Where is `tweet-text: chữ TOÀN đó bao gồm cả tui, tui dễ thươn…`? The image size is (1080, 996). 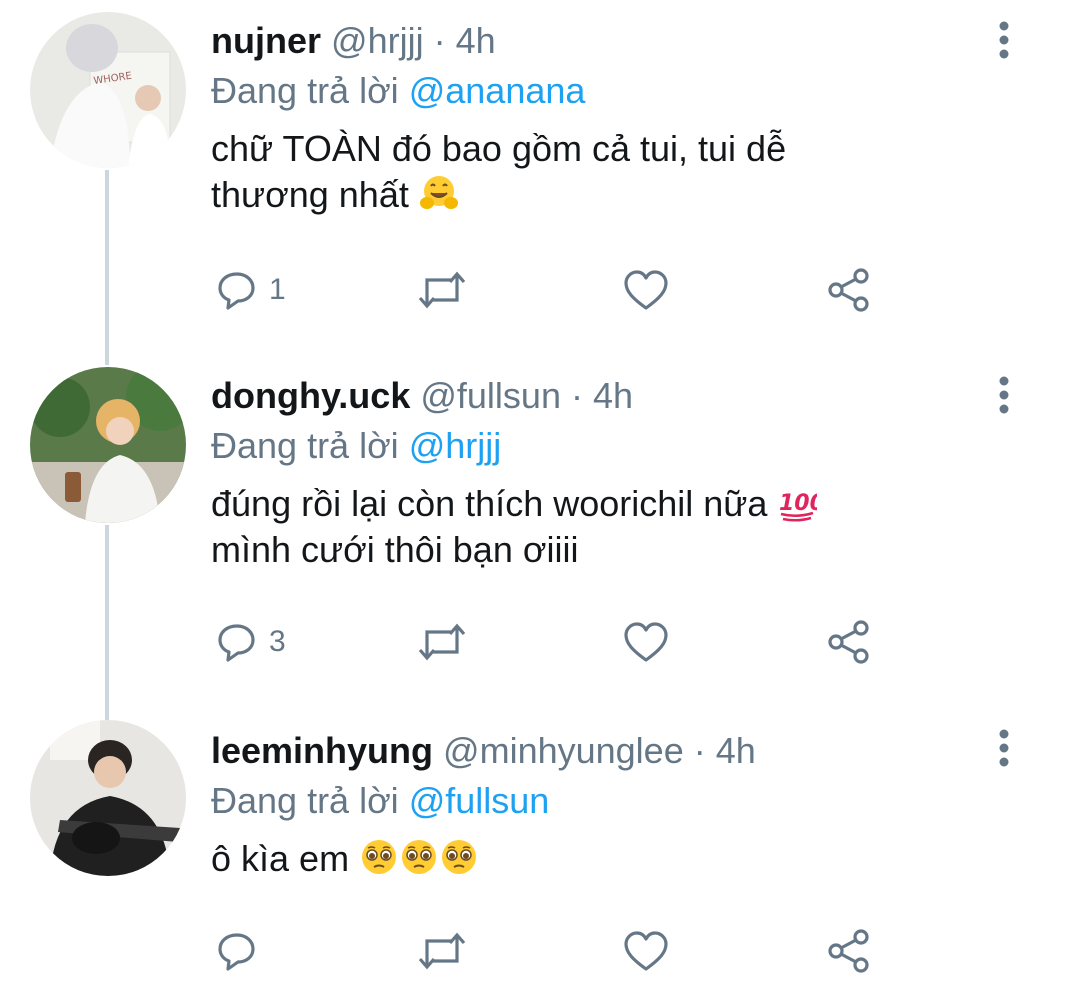 tweet-text: chữ TOÀN đó bao gồm cả tui, tui dễ thươn… is located at coordinates (625, 172).